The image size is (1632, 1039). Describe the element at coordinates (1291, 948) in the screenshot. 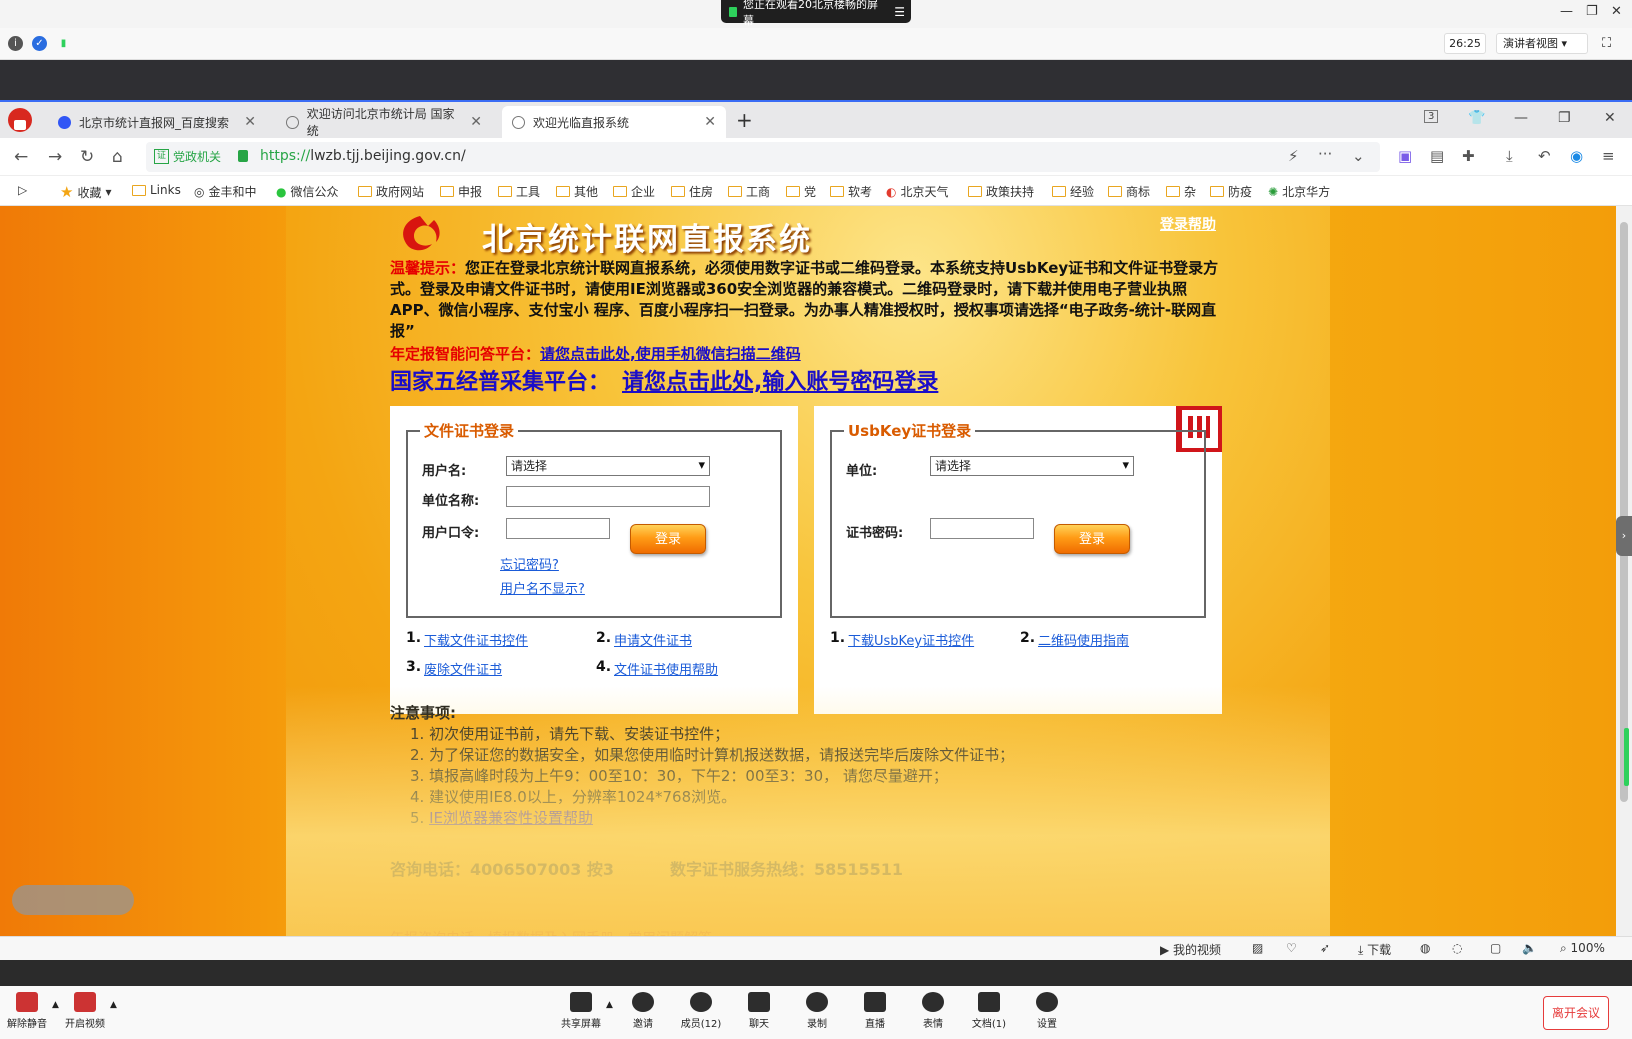

I see `heart-icon: ♡` at that location.